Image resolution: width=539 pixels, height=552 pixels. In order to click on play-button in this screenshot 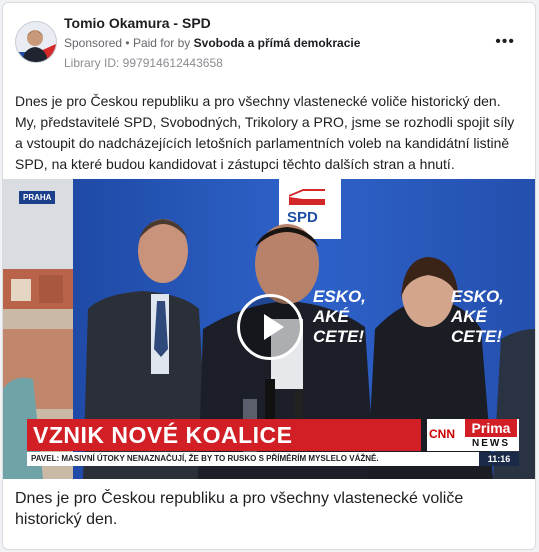, I will do `click(270, 327)`.